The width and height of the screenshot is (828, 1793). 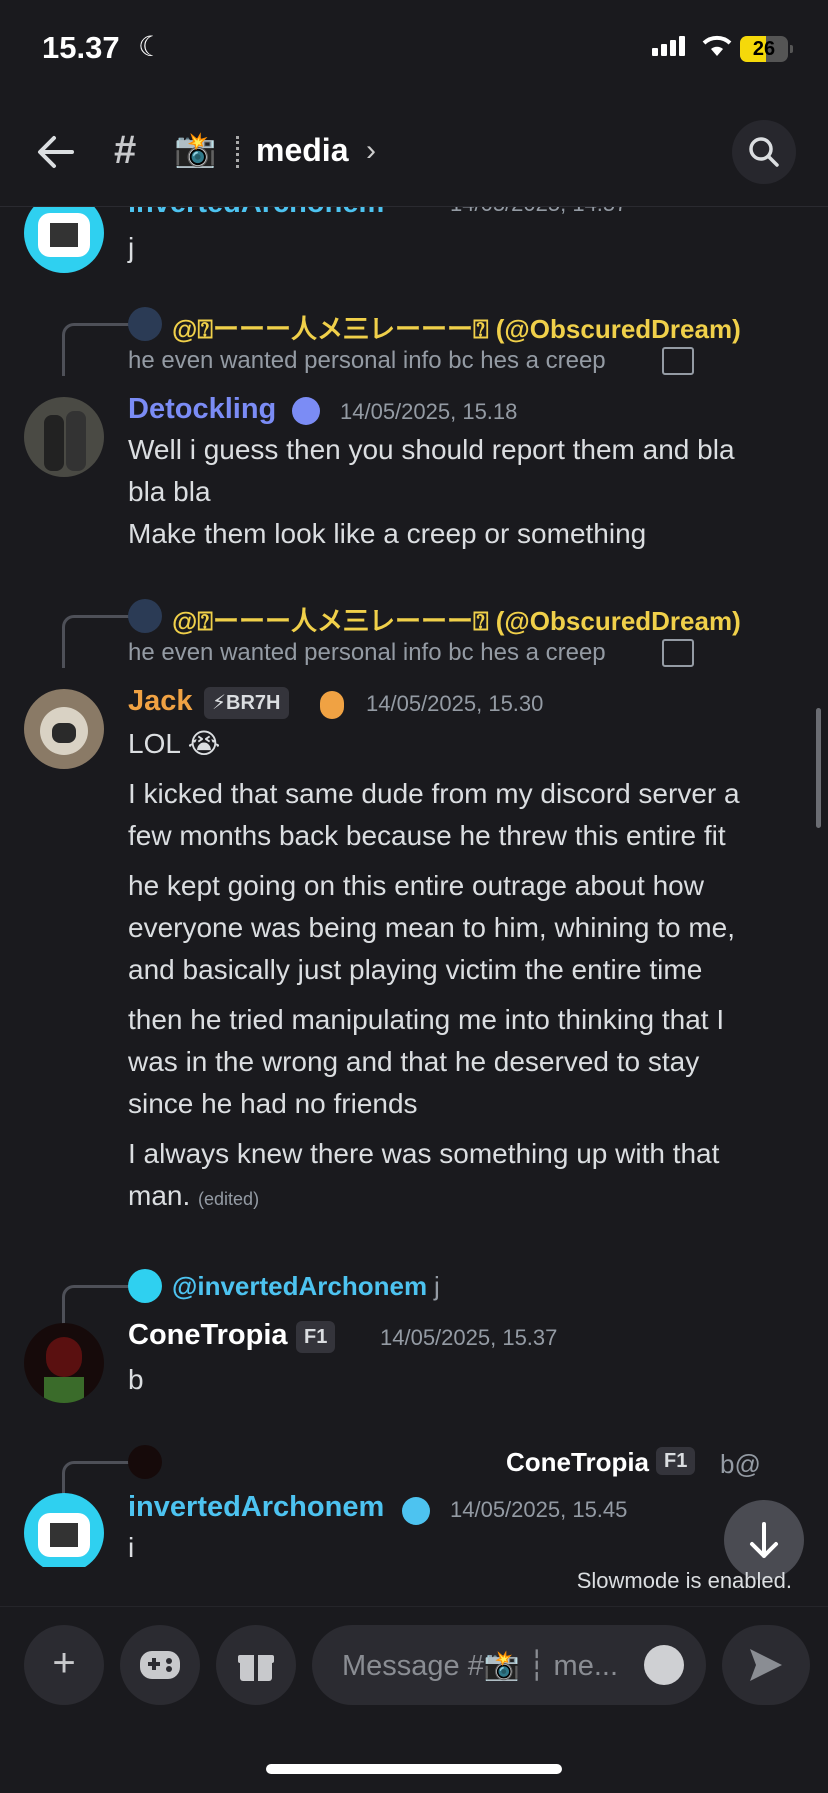 What do you see at coordinates (414, 50) in the screenshot?
I see `status-bar: 15.37 ☾ 26` at bounding box center [414, 50].